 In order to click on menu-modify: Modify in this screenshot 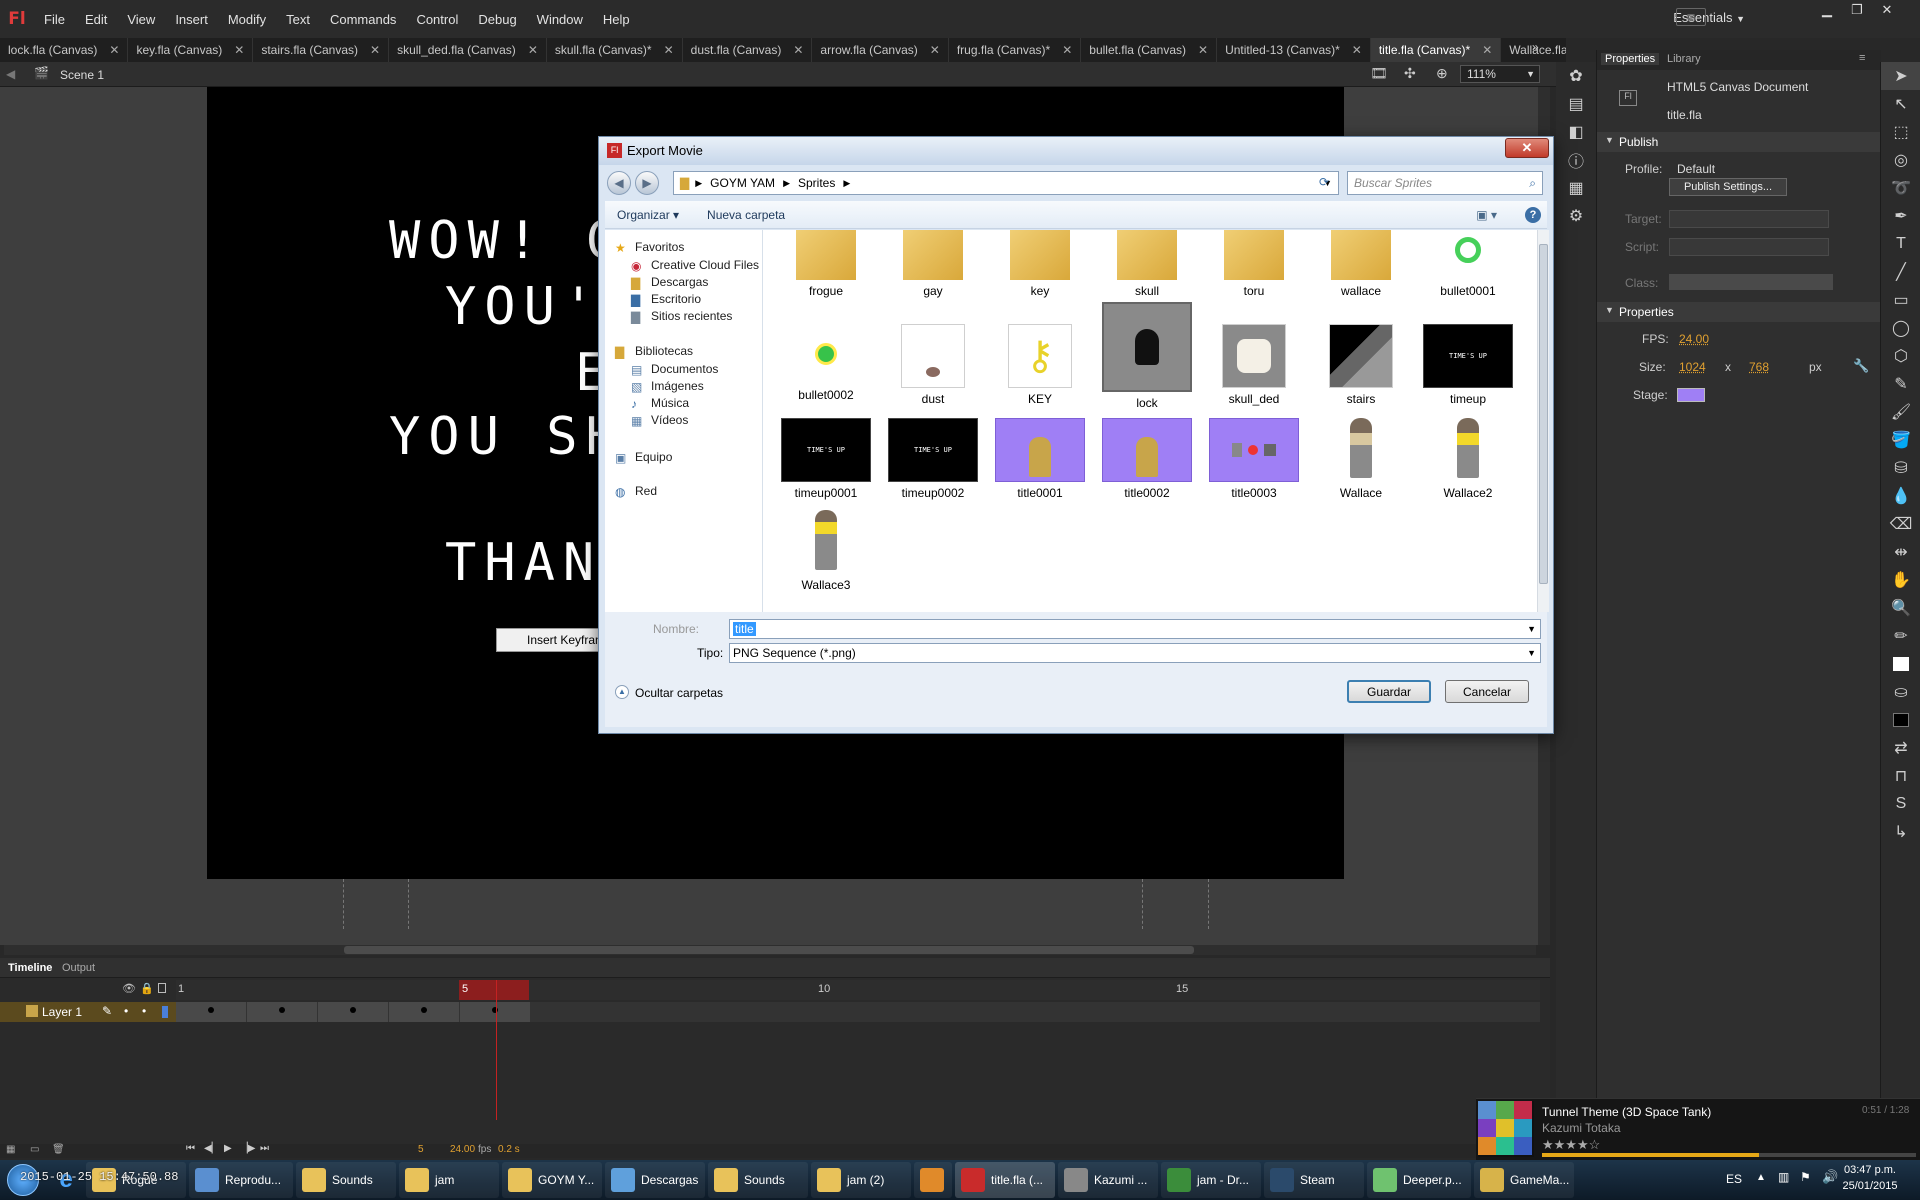, I will do `click(247, 19)`.